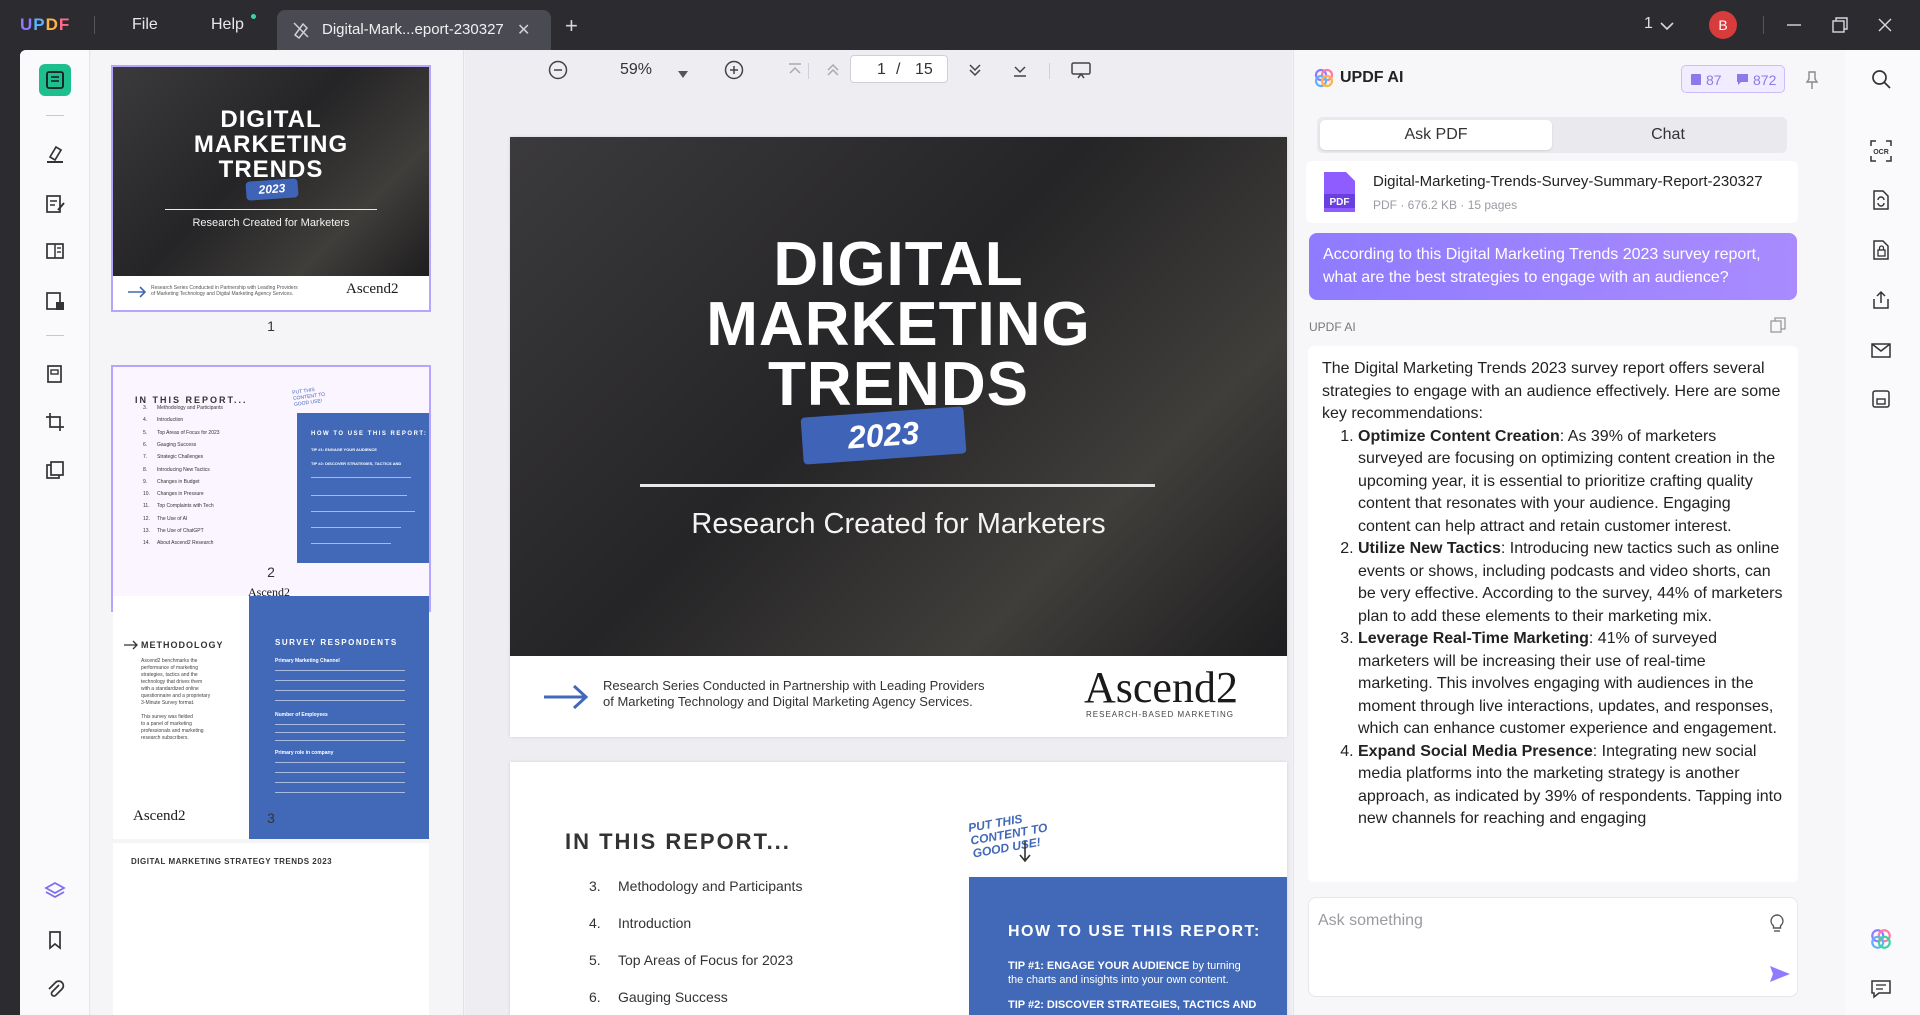 Image resolution: width=1920 pixels, height=1015 pixels. What do you see at coordinates (1881, 350) in the screenshot?
I see `email-button` at bounding box center [1881, 350].